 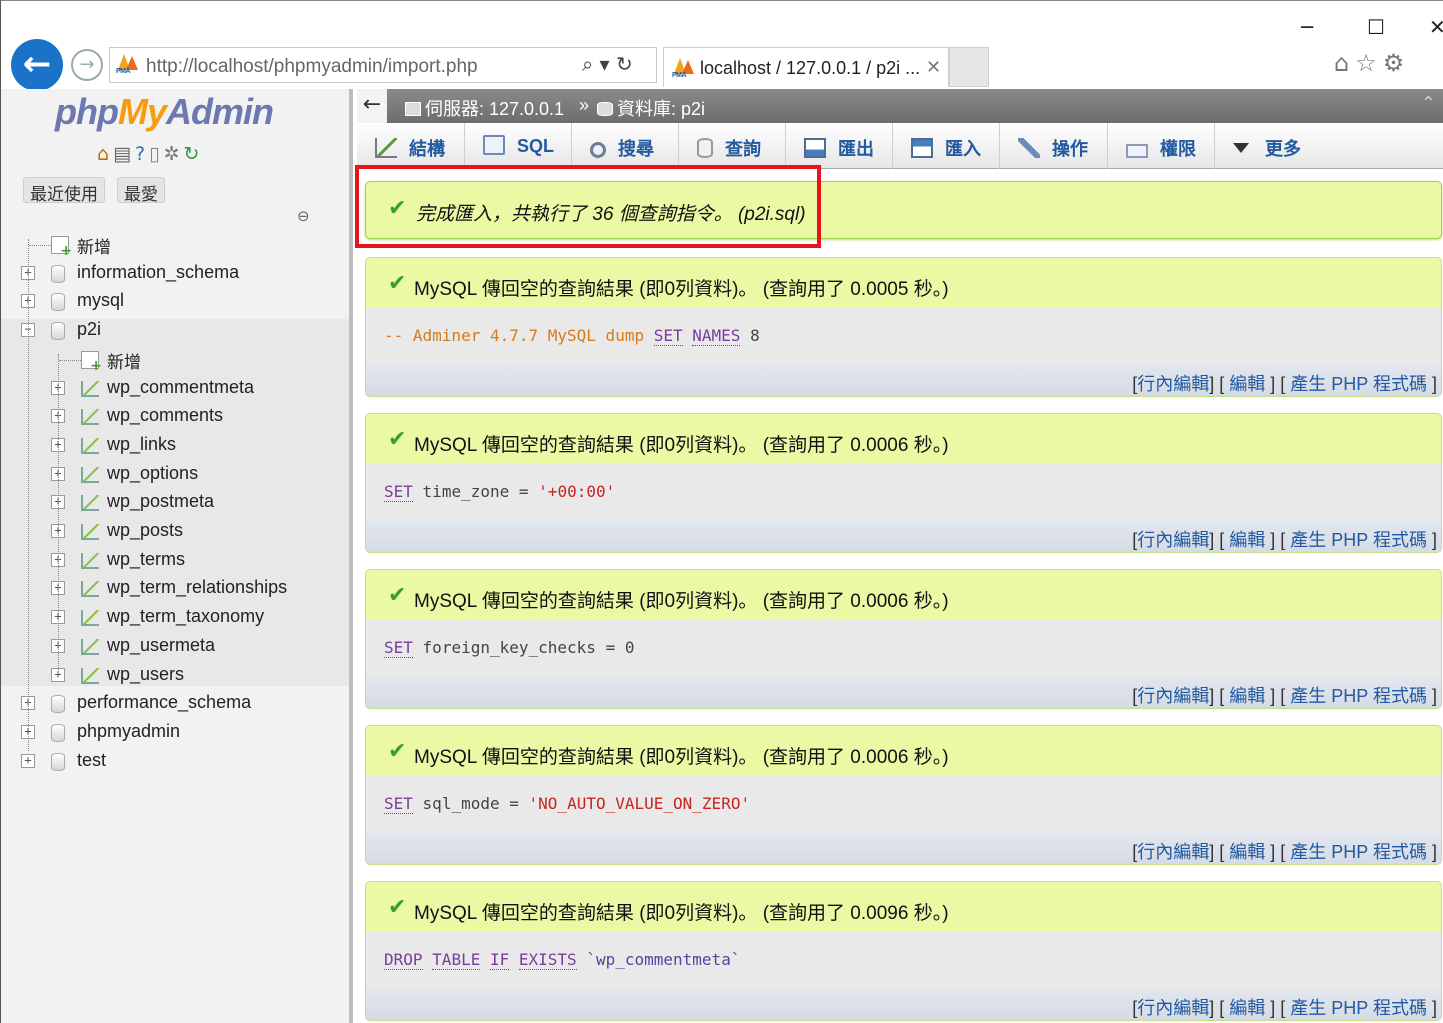 I want to click on tree-label: wp_term_taxonomy, so click(x=185, y=616).